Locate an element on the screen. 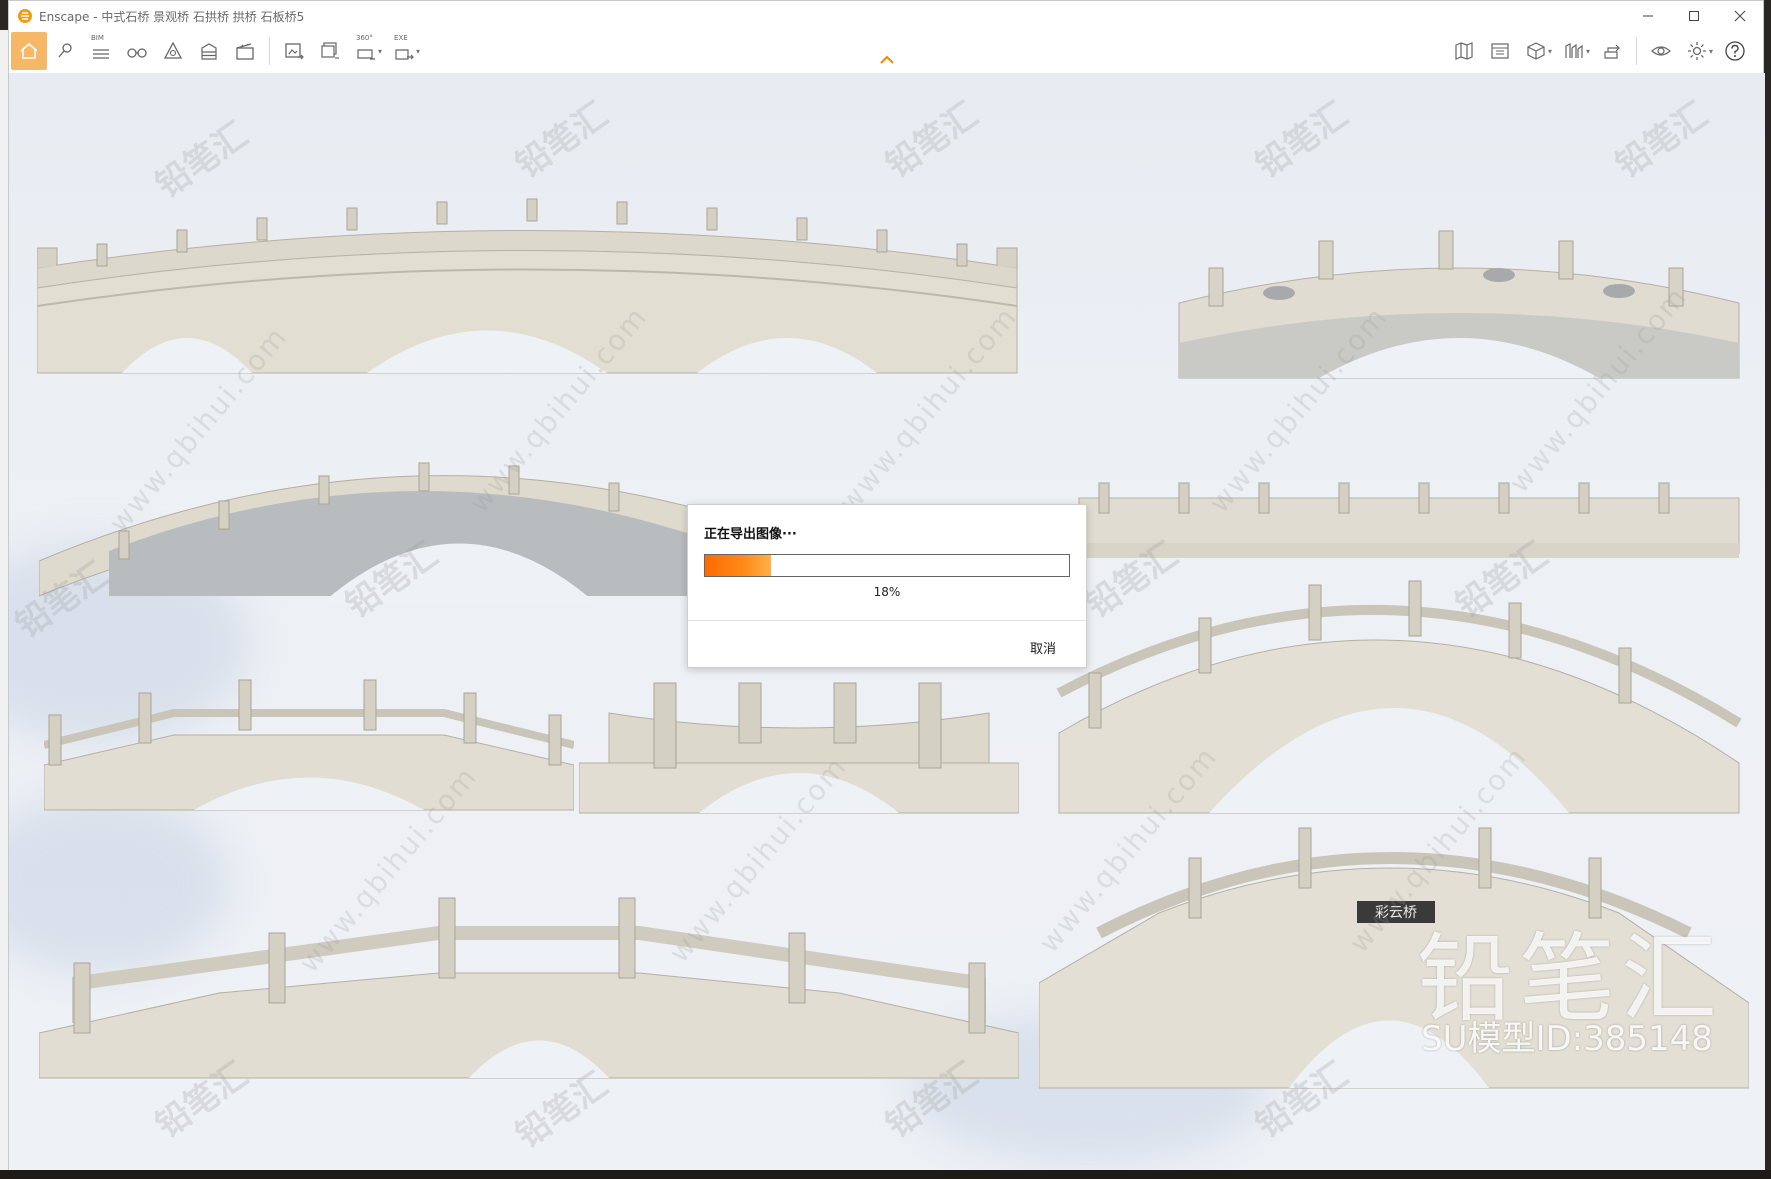  exe-export-icon is located at coordinates (404, 54).